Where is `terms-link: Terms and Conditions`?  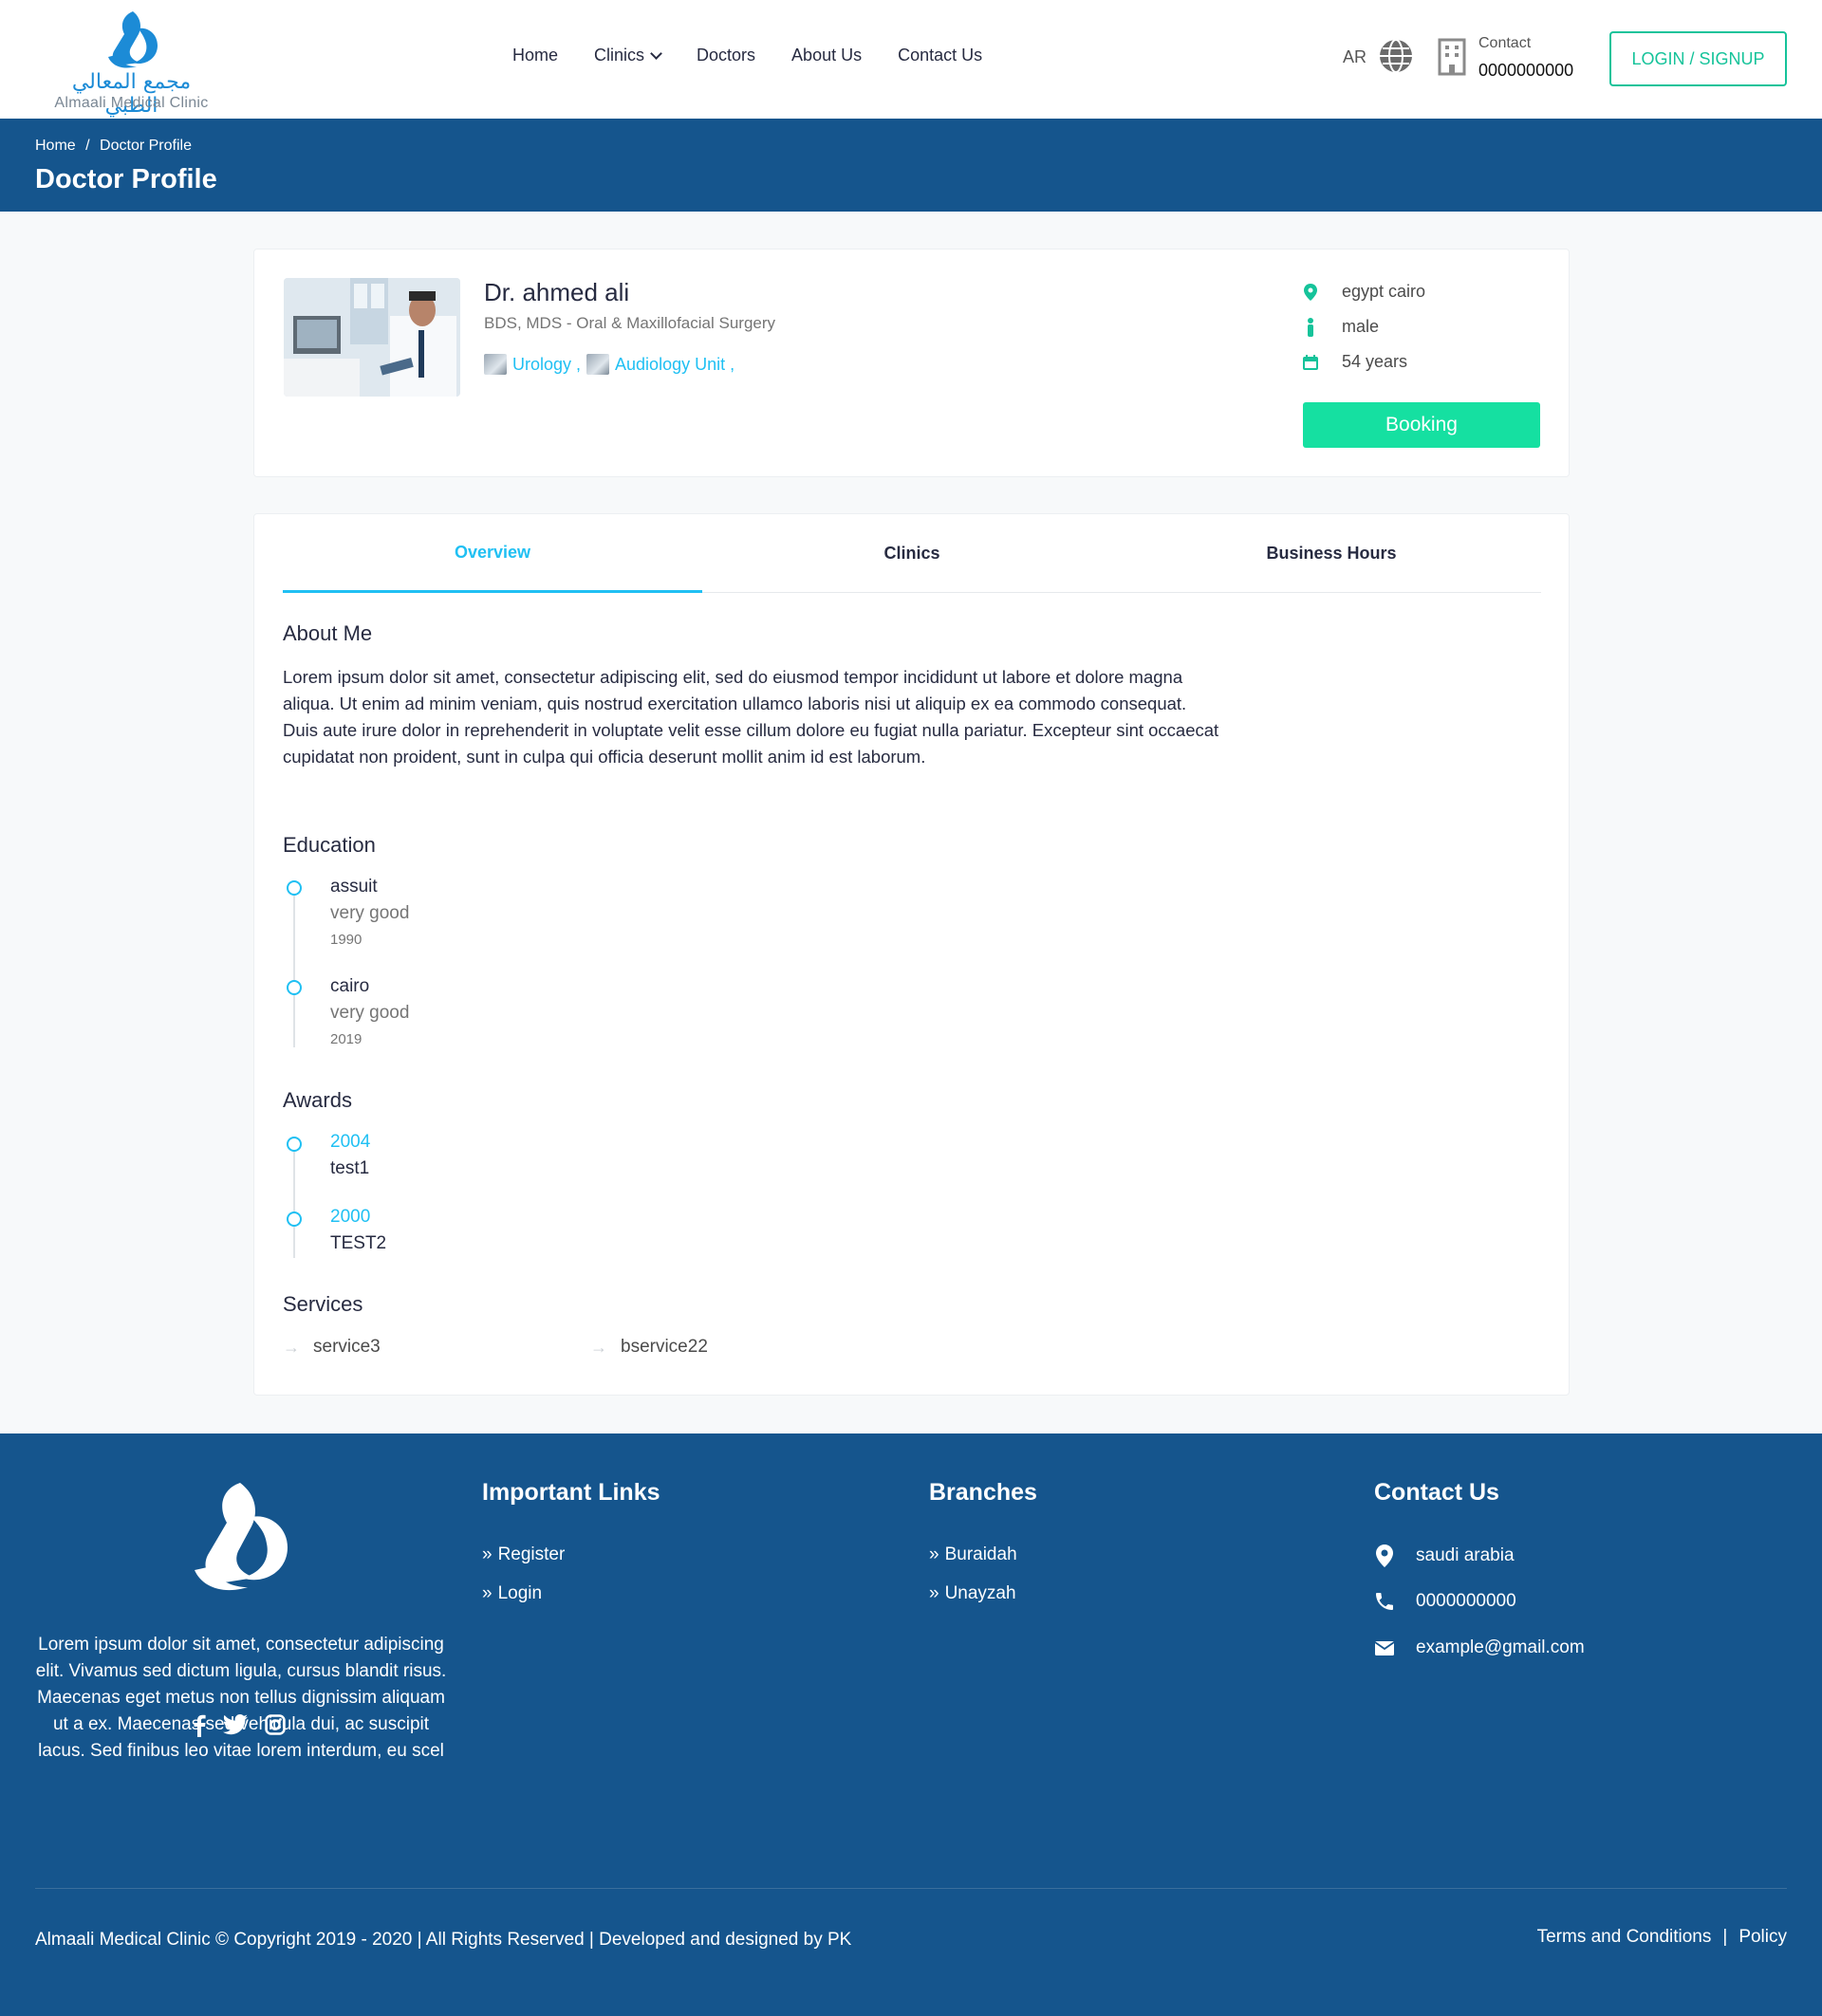
terms-link: Terms and Conditions is located at coordinates (1624, 1937).